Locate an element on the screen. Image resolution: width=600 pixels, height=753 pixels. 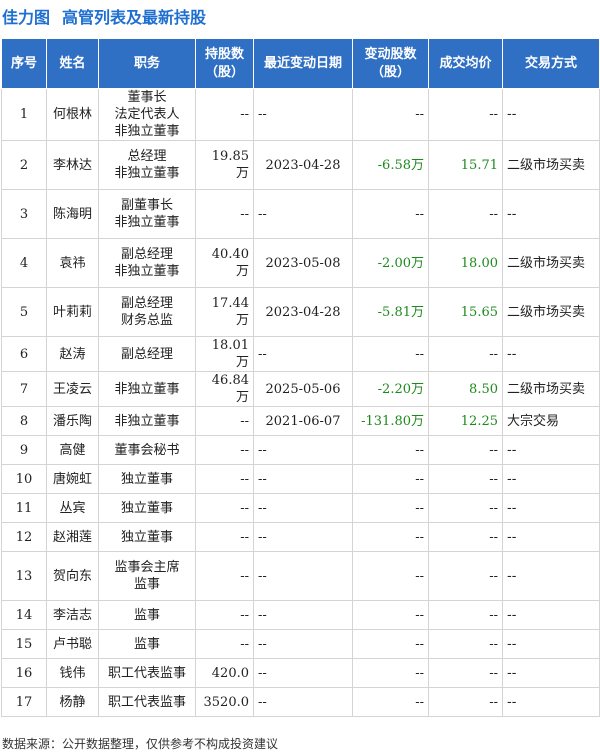
row-index: 10 is located at coordinates (24, 479).